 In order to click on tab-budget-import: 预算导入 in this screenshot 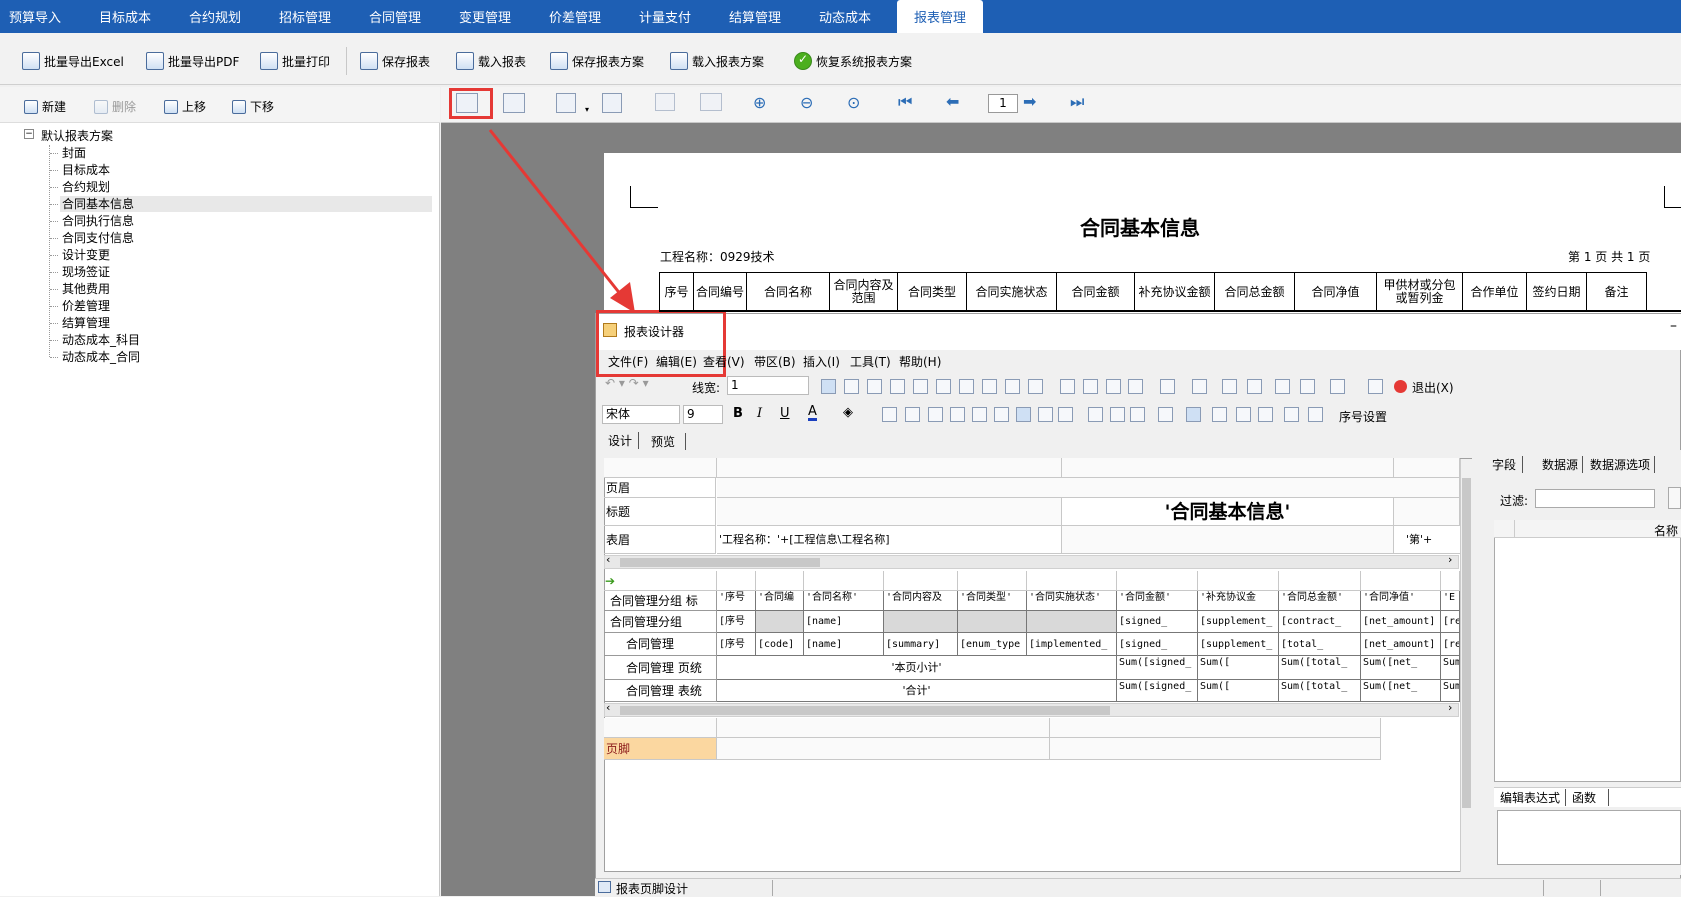, I will do `click(35, 16)`.